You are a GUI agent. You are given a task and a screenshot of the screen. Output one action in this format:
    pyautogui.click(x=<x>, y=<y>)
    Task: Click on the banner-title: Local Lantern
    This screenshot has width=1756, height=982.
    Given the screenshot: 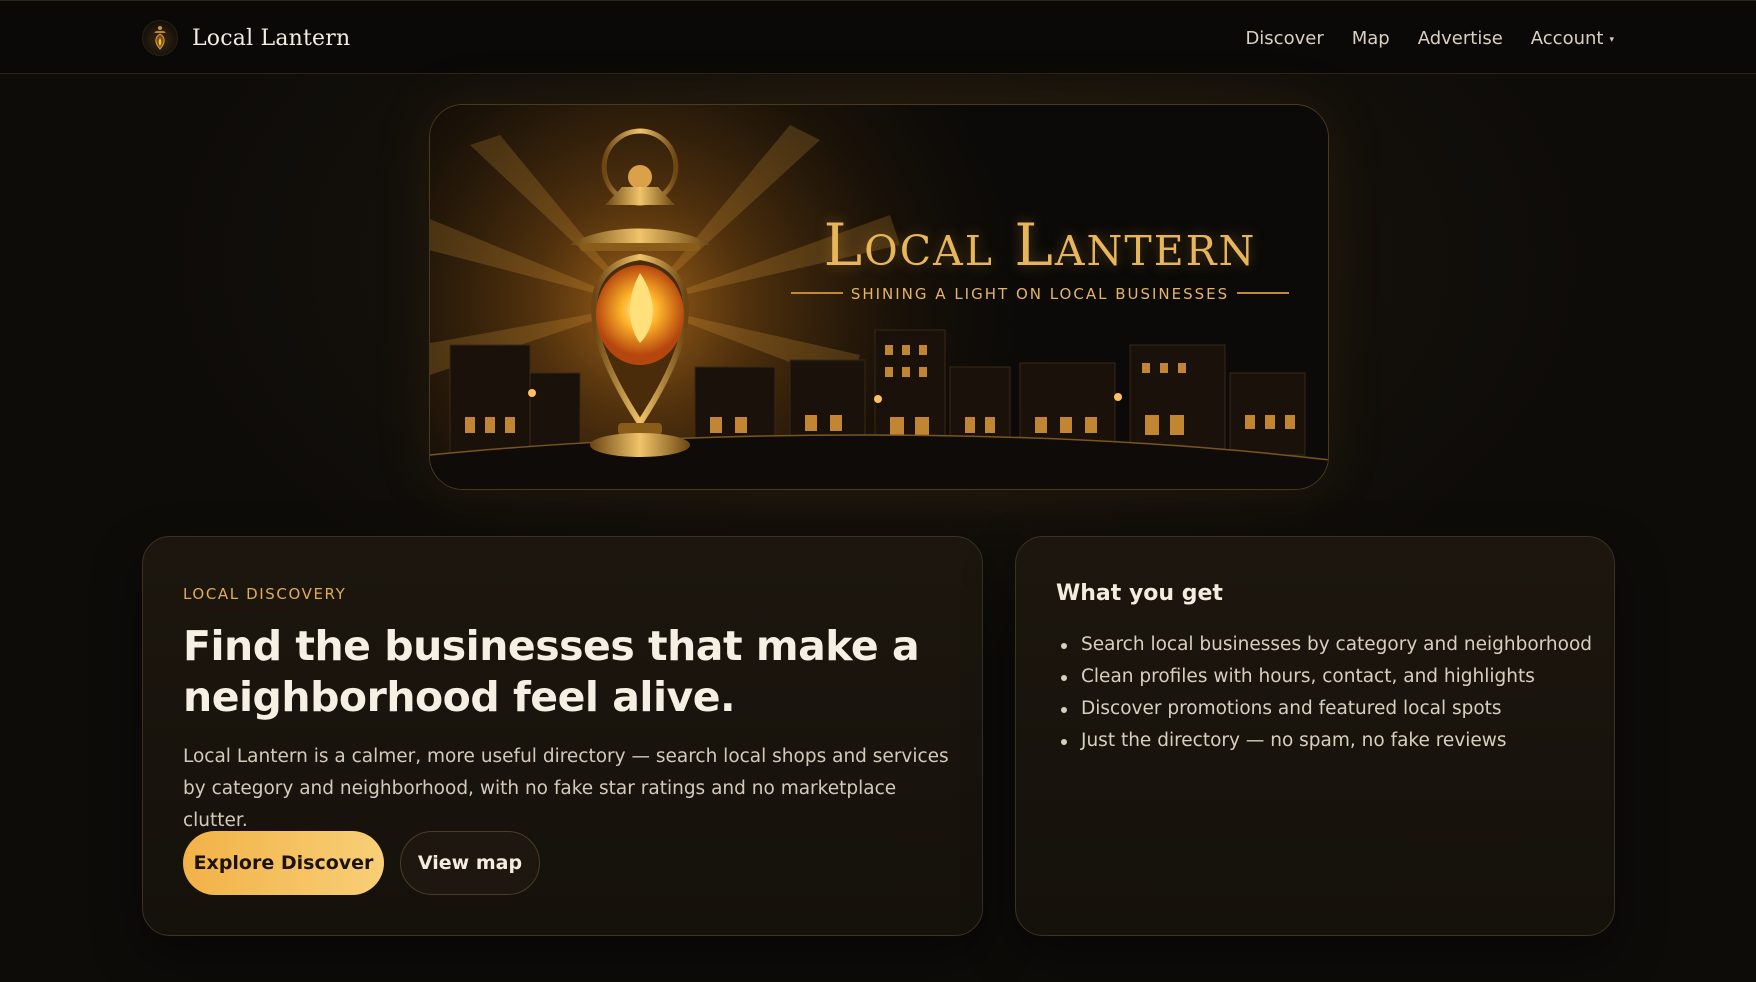 What is the action you would take?
    pyautogui.click(x=1040, y=245)
    